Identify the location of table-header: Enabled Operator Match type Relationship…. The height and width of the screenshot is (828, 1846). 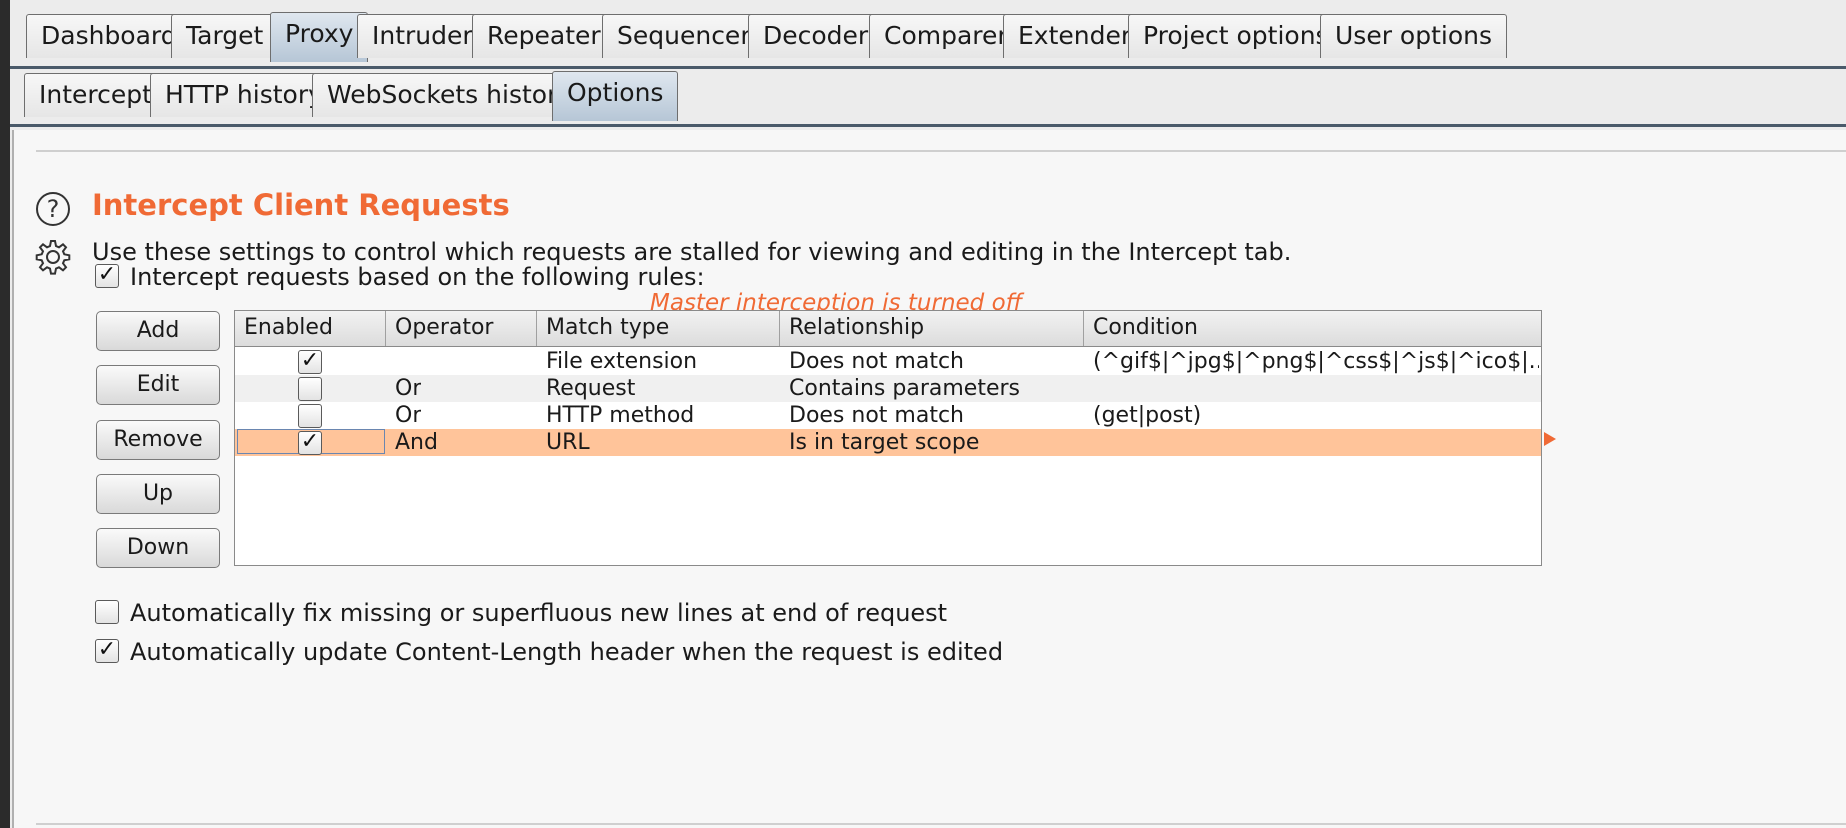
(888, 329).